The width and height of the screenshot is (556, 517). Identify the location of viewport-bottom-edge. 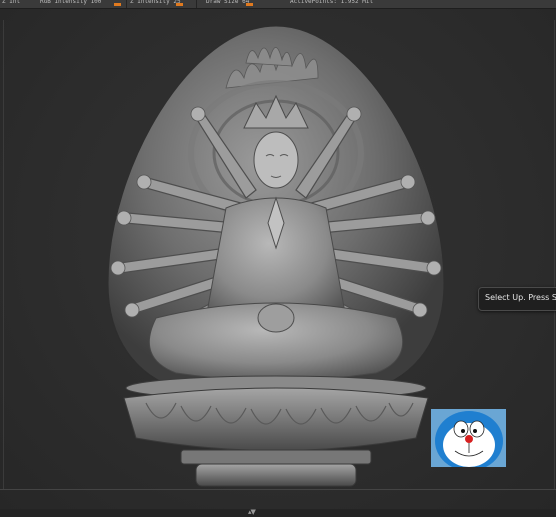
(278, 489).